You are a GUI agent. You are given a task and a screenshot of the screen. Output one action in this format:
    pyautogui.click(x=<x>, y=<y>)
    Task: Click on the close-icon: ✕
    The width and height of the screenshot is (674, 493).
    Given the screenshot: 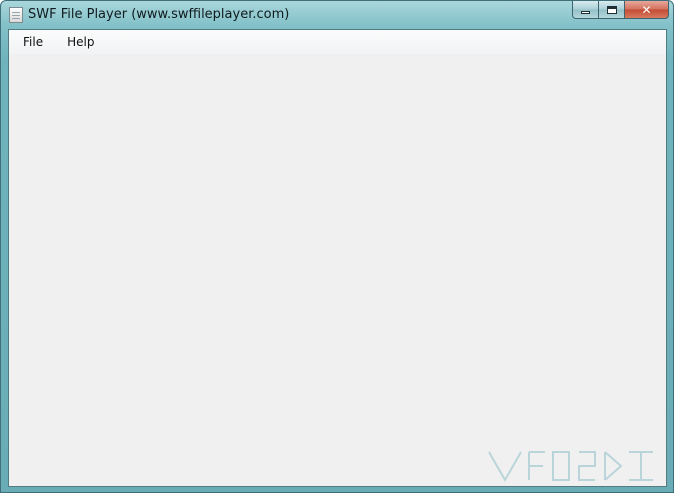 What is the action you would take?
    pyautogui.click(x=646, y=9)
    